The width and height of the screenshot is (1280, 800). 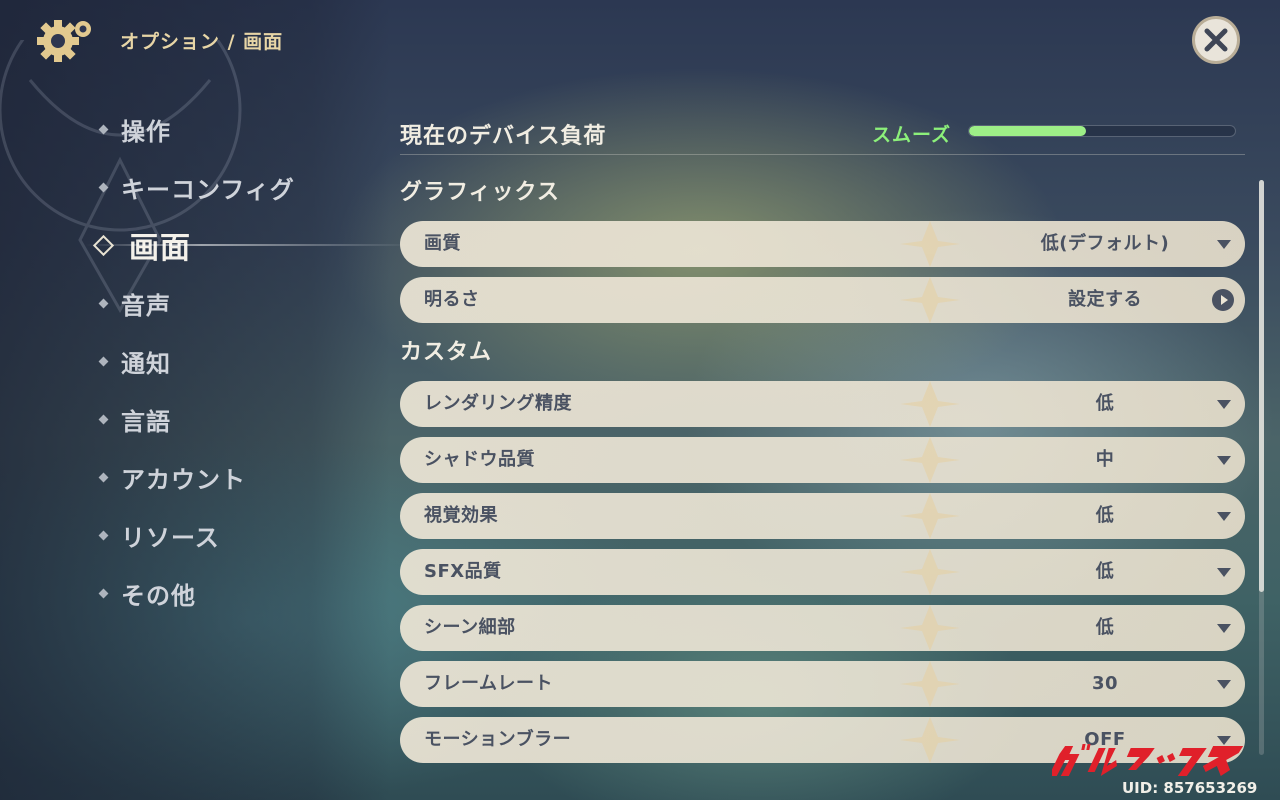 I want to click on setting-value: 30, so click(x=1105, y=683).